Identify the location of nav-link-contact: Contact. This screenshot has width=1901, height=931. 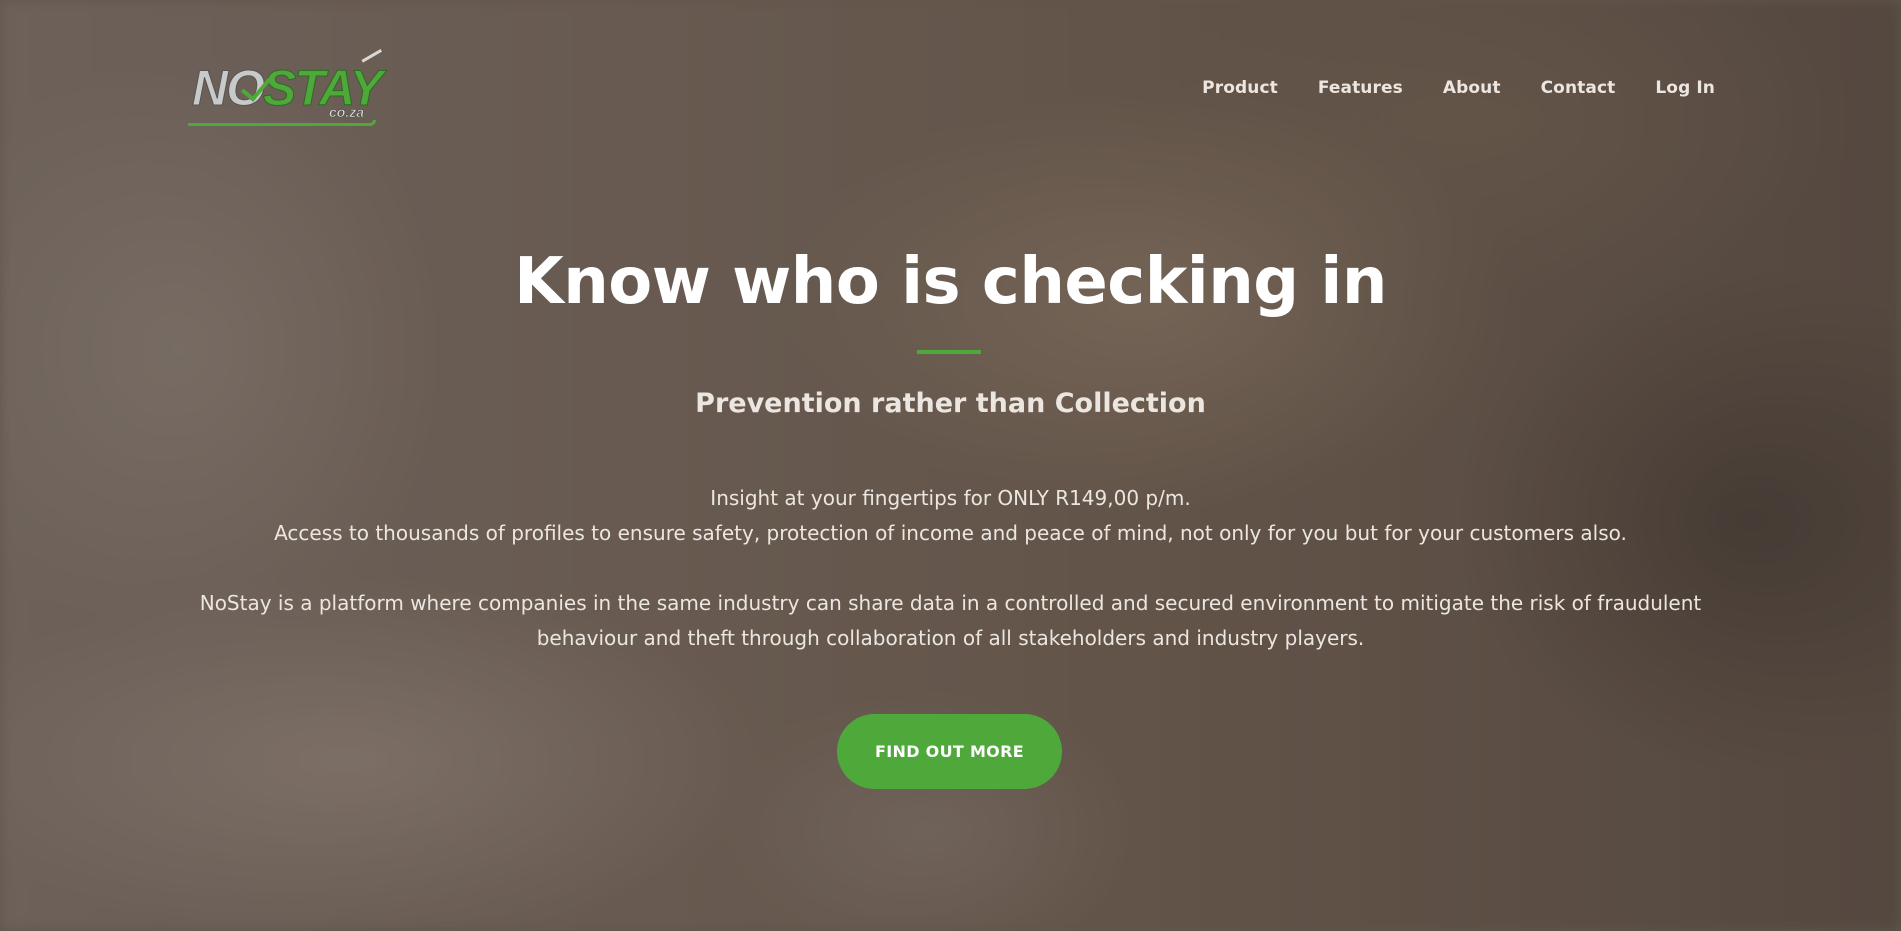
(1578, 88).